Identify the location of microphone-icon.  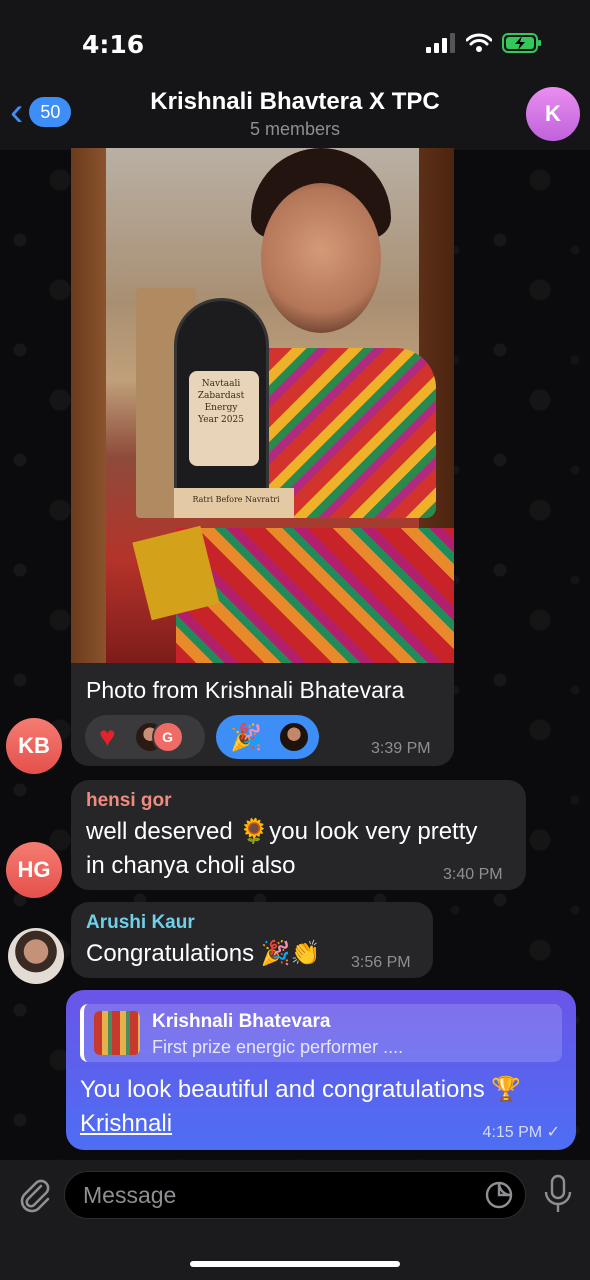
(558, 1194).